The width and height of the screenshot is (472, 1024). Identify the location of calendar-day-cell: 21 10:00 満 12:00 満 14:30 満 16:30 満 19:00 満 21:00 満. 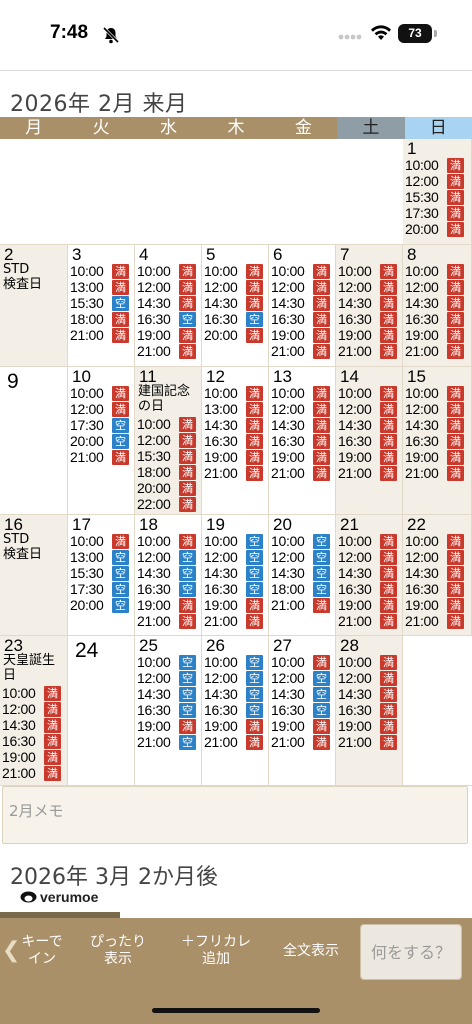
(369, 575).